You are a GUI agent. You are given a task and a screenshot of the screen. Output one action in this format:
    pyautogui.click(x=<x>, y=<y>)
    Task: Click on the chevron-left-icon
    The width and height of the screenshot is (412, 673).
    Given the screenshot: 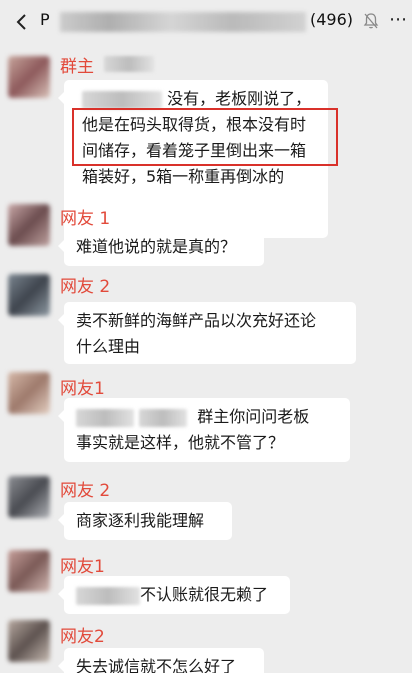 What is the action you would take?
    pyautogui.click(x=22, y=22)
    